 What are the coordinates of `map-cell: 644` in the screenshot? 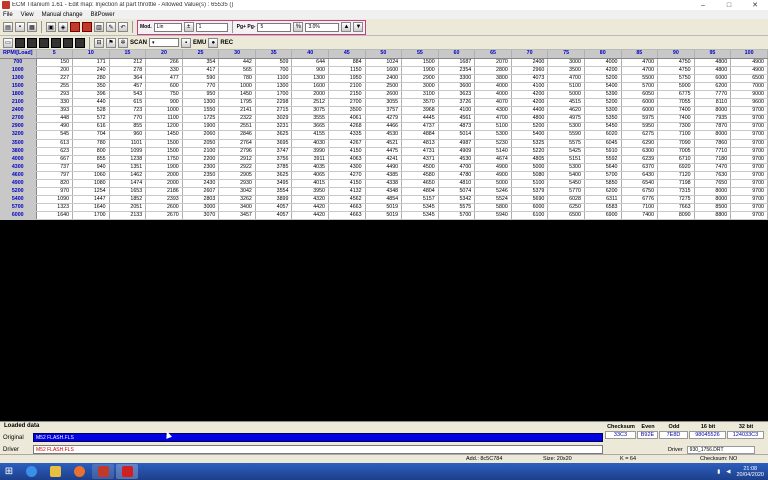 It's located at (310, 62).